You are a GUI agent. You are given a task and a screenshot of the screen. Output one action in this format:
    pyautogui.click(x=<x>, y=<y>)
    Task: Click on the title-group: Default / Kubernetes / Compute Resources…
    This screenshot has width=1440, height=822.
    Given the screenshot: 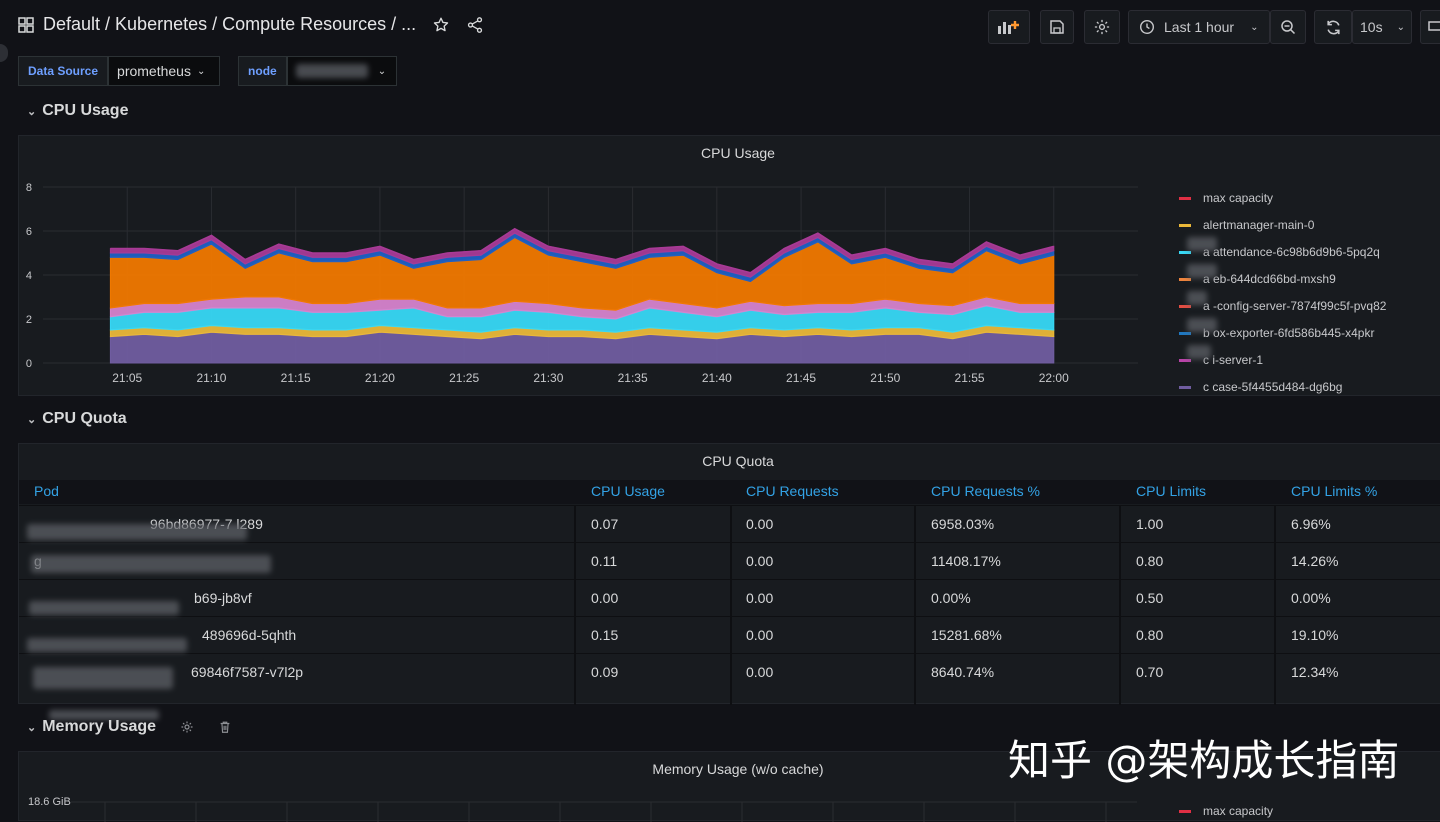 What is the action you would take?
    pyautogui.click(x=251, y=24)
    